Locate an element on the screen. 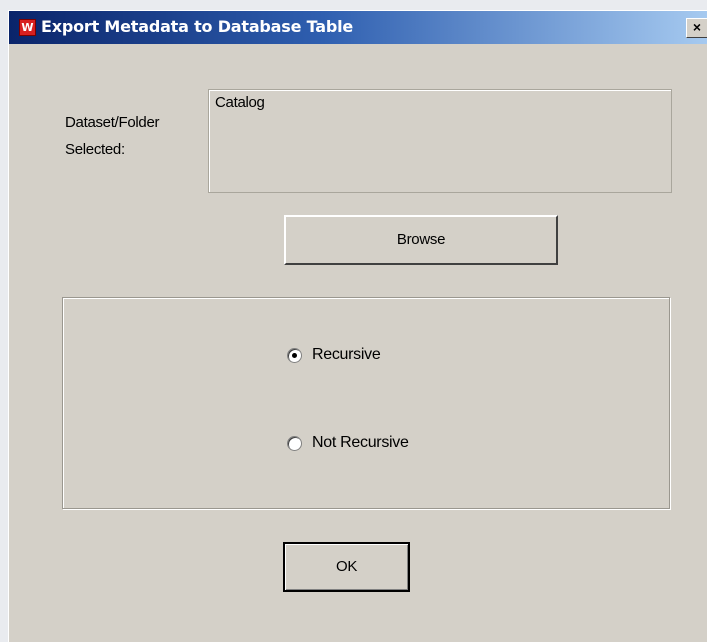  not-recursive-option: Not Recursive is located at coordinates (348, 443).